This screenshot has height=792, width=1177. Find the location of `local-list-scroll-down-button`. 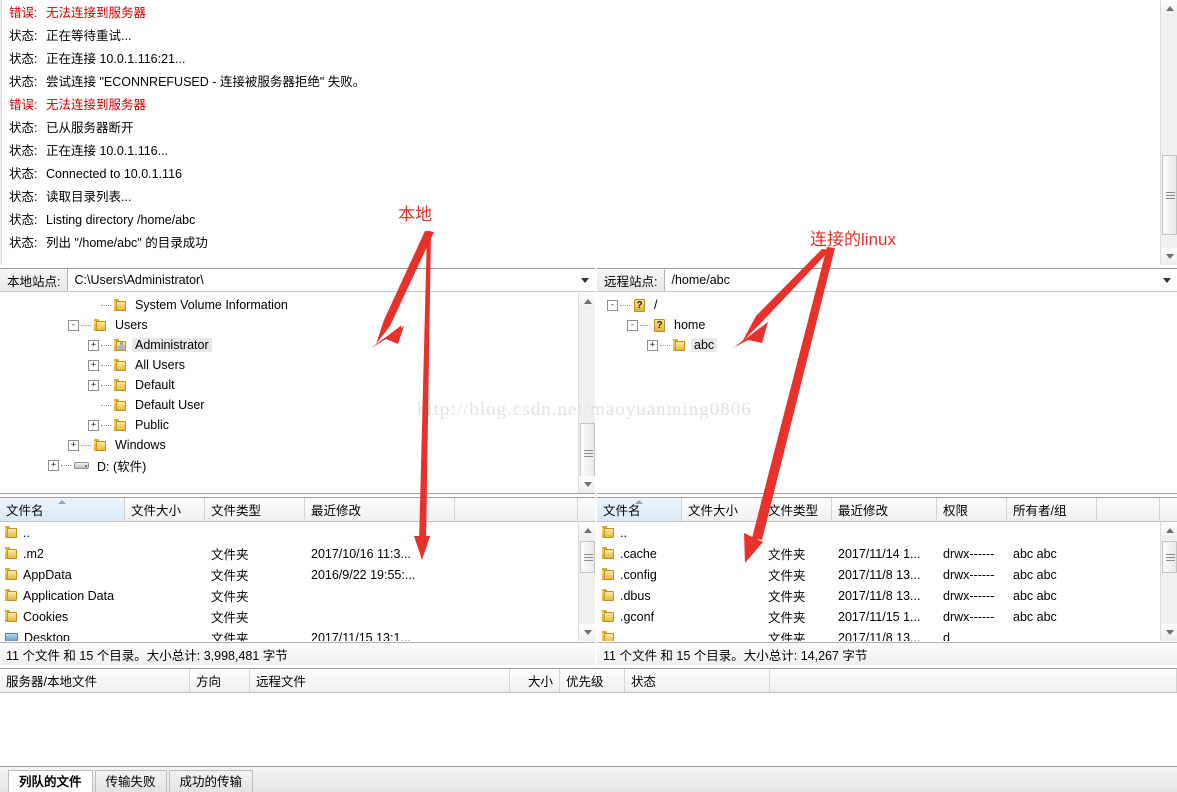

local-list-scroll-down-button is located at coordinates (587, 632).